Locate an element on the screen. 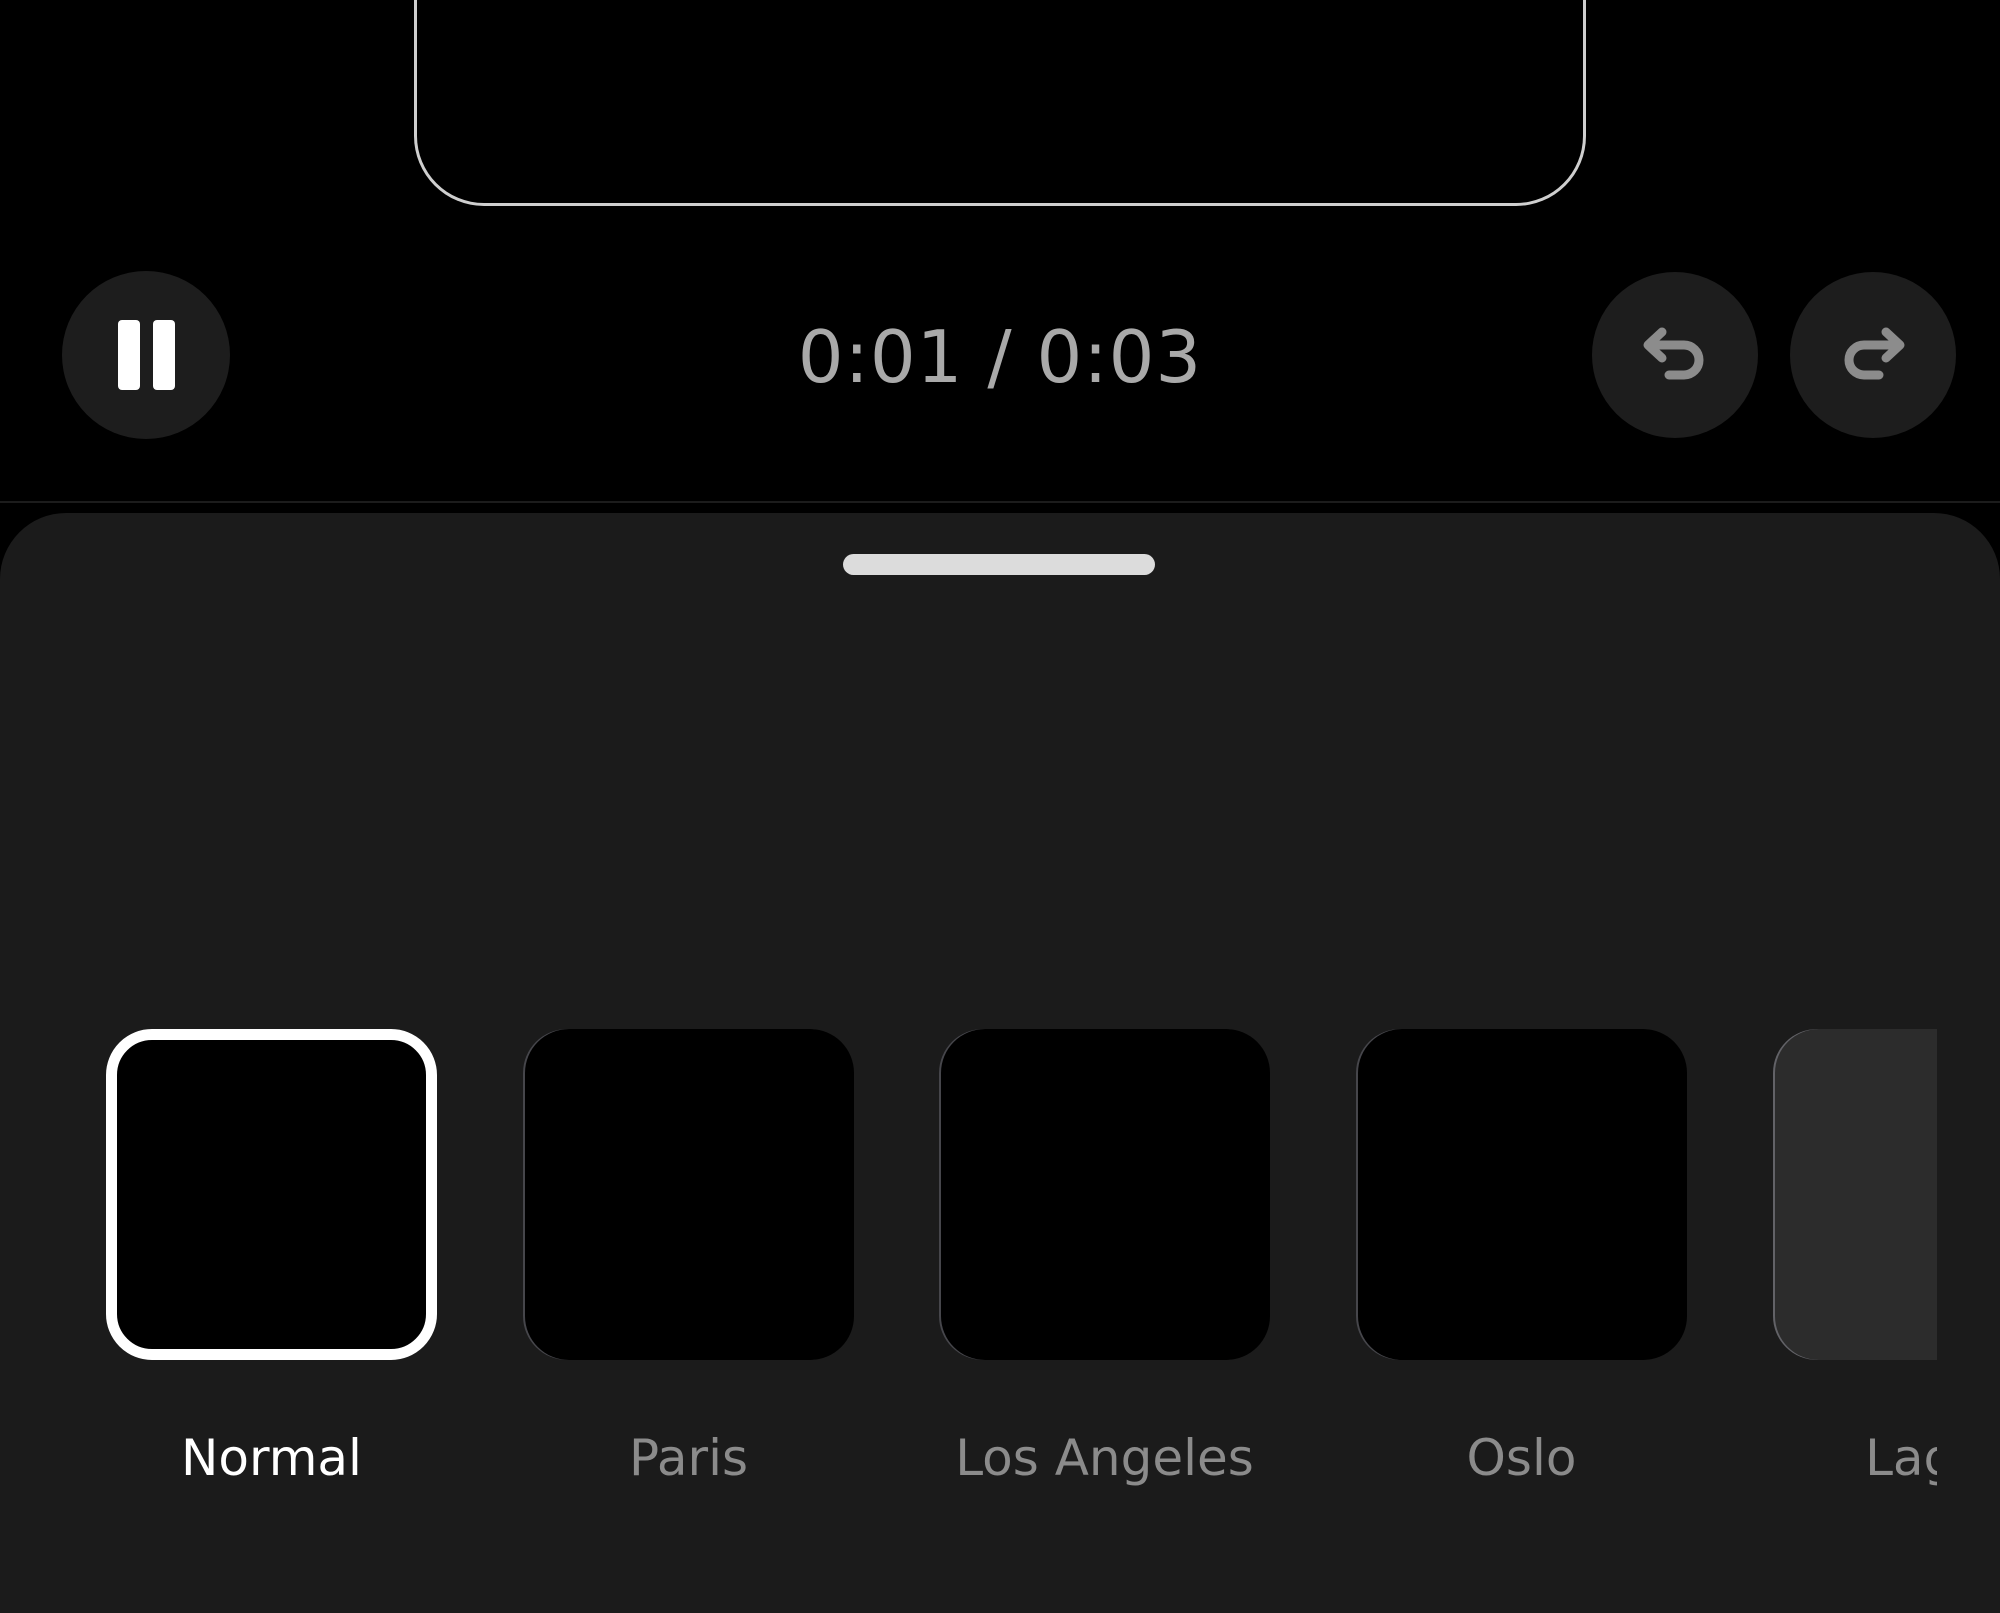 The image size is (2000, 1613). filter-paris: Paris is located at coordinates (688, 1258).